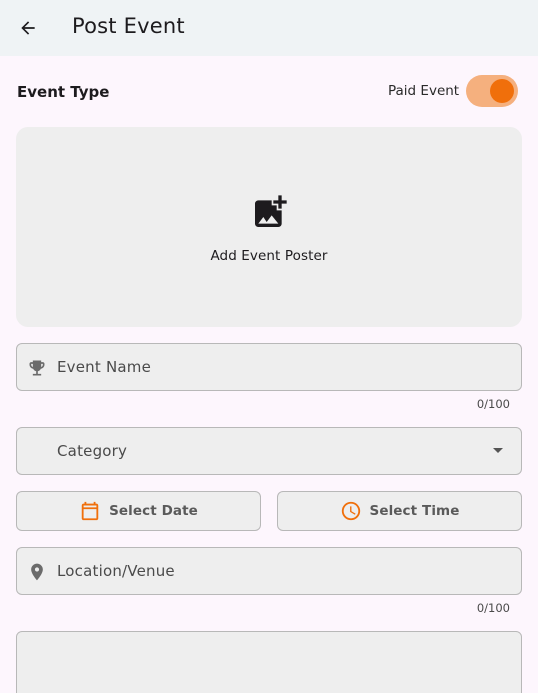  Describe the element at coordinates (37, 572) in the screenshot. I see `location-pin-icon` at that location.